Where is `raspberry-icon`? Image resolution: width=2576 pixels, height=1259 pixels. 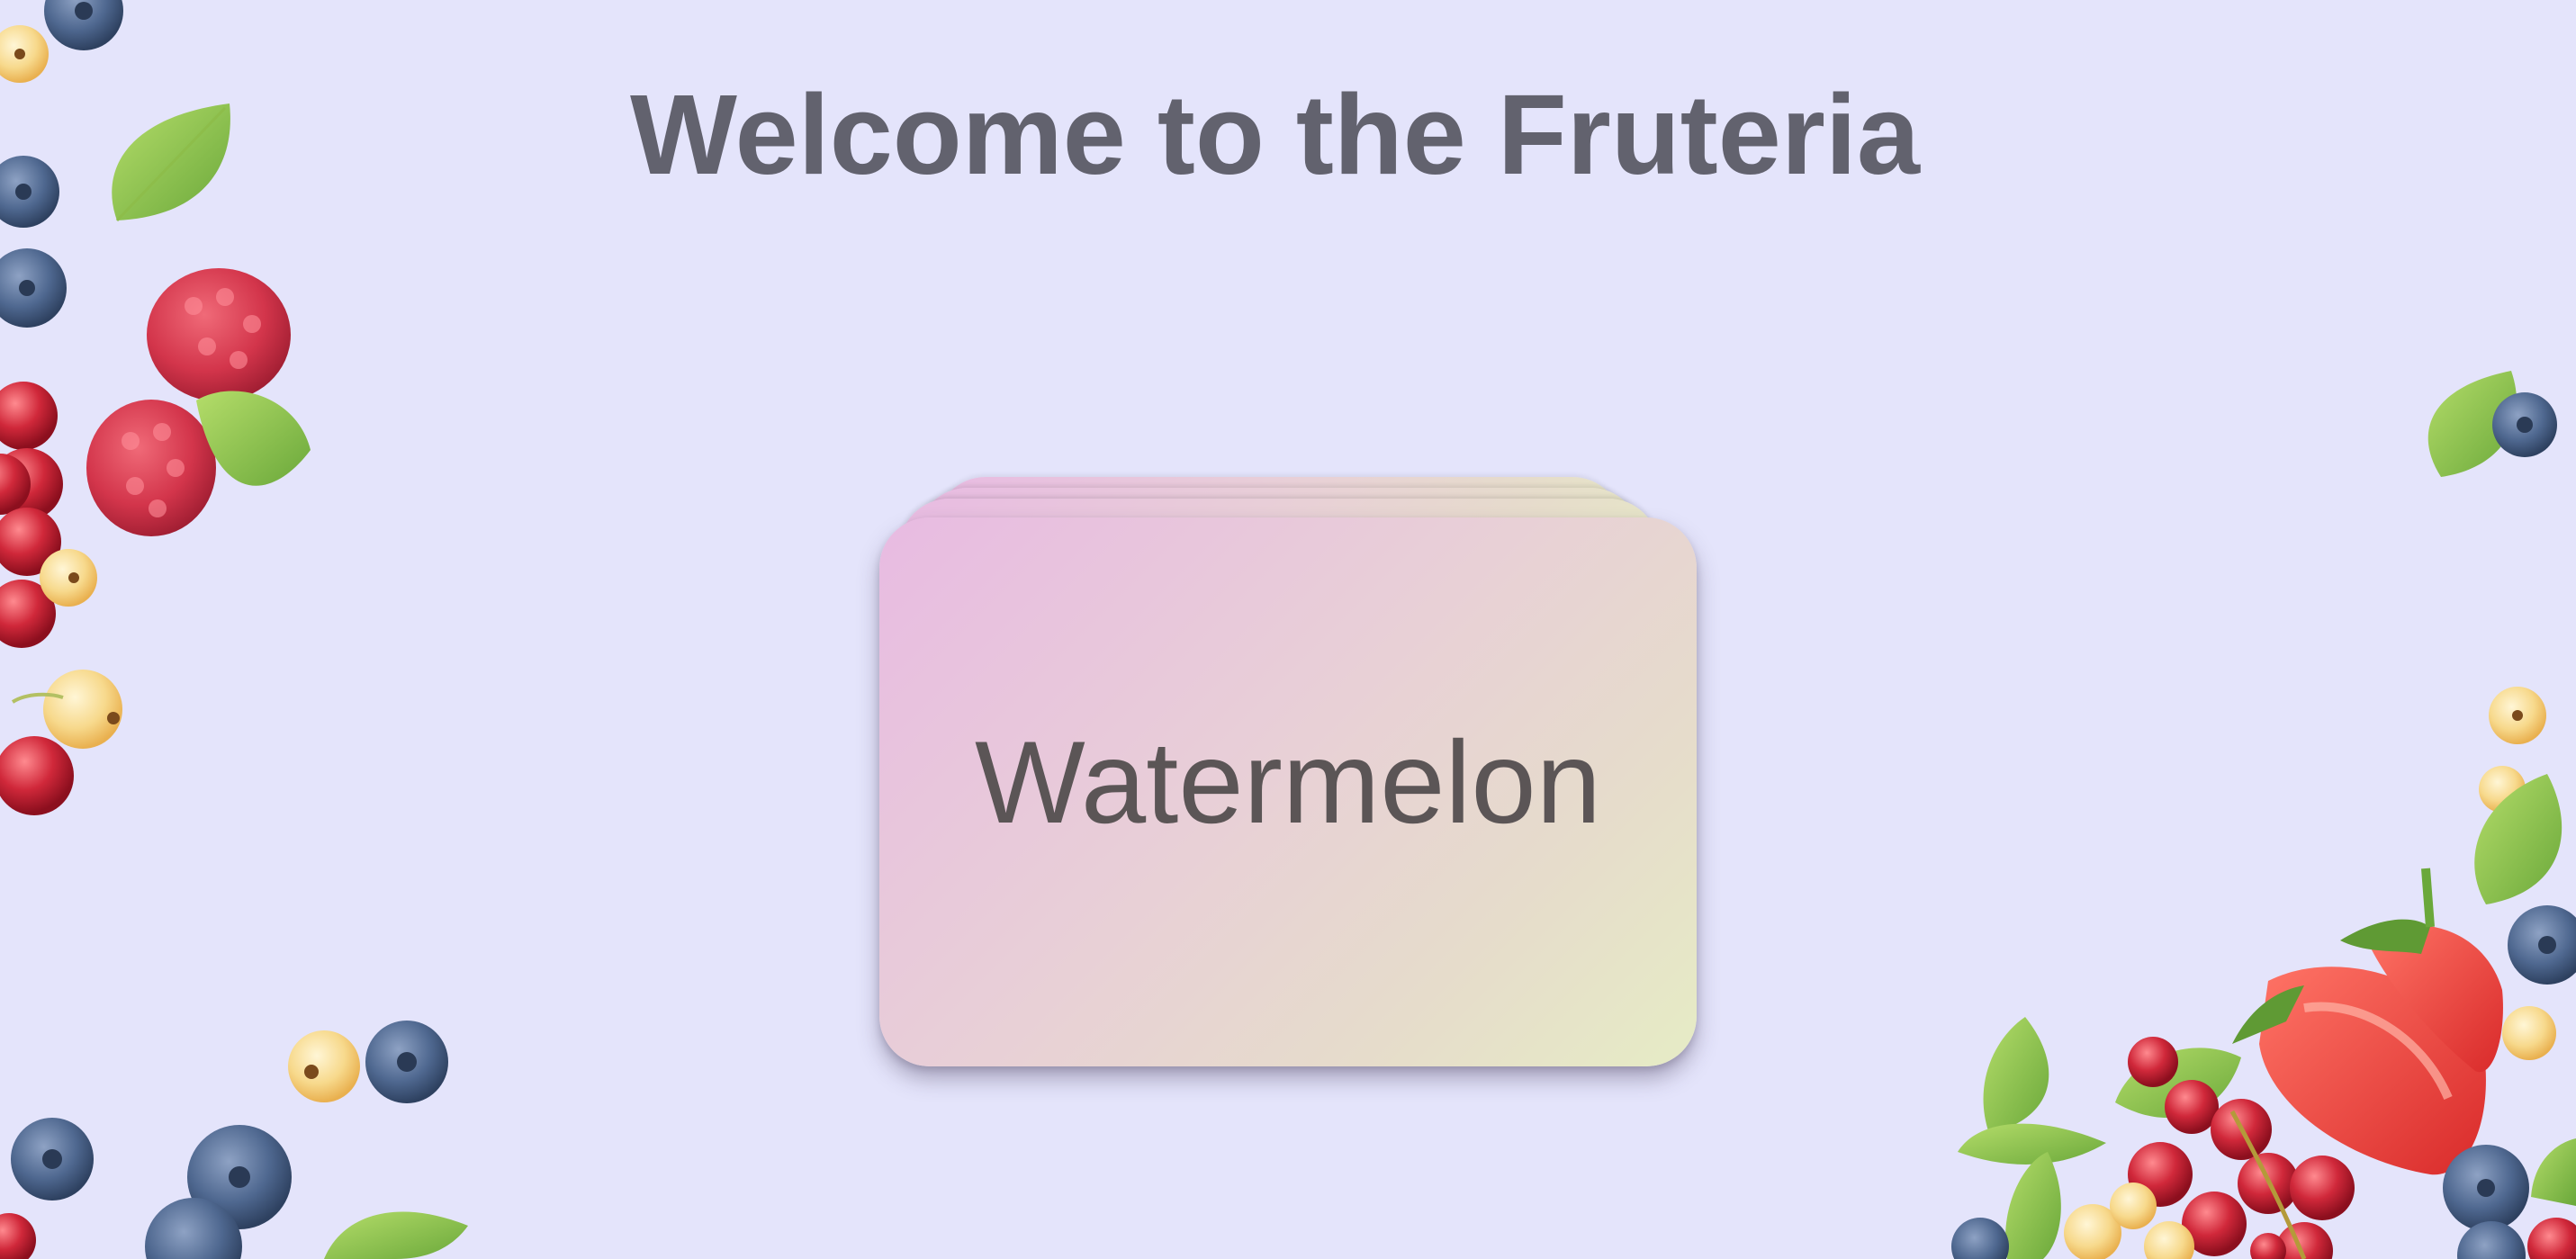
raspberry-icon is located at coordinates (188, 402).